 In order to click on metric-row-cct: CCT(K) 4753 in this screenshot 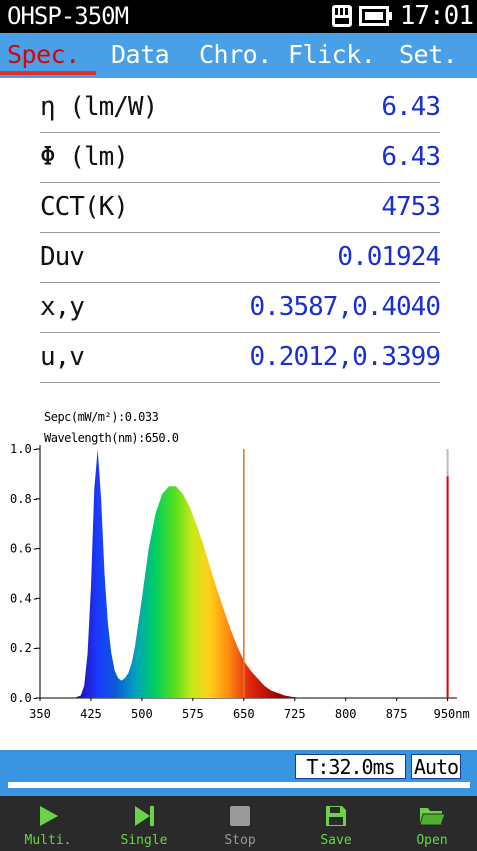, I will do `click(240, 208)`.